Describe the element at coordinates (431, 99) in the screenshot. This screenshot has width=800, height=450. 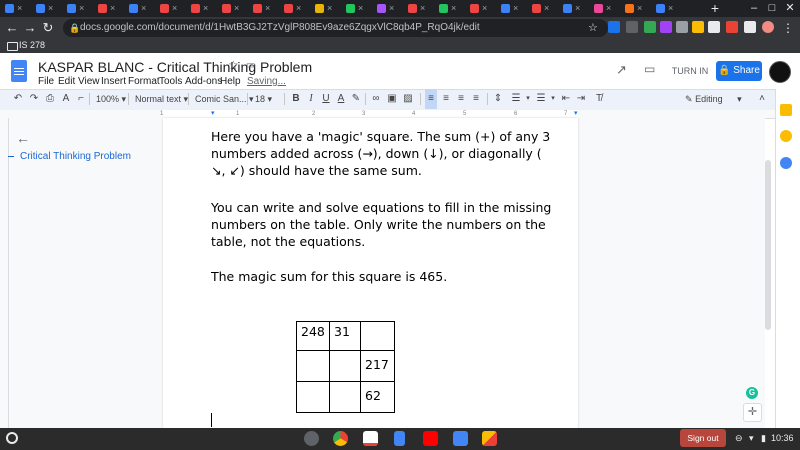
I see `align-left-icon: ≡` at that location.